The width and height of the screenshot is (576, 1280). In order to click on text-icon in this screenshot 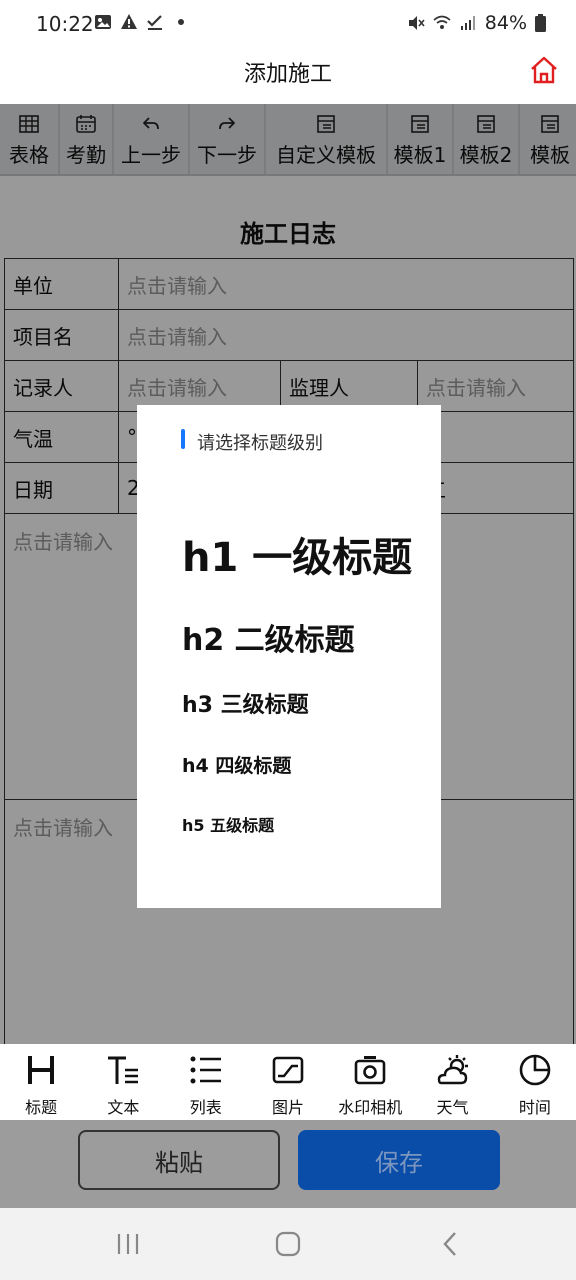, I will do `click(123, 1070)`.